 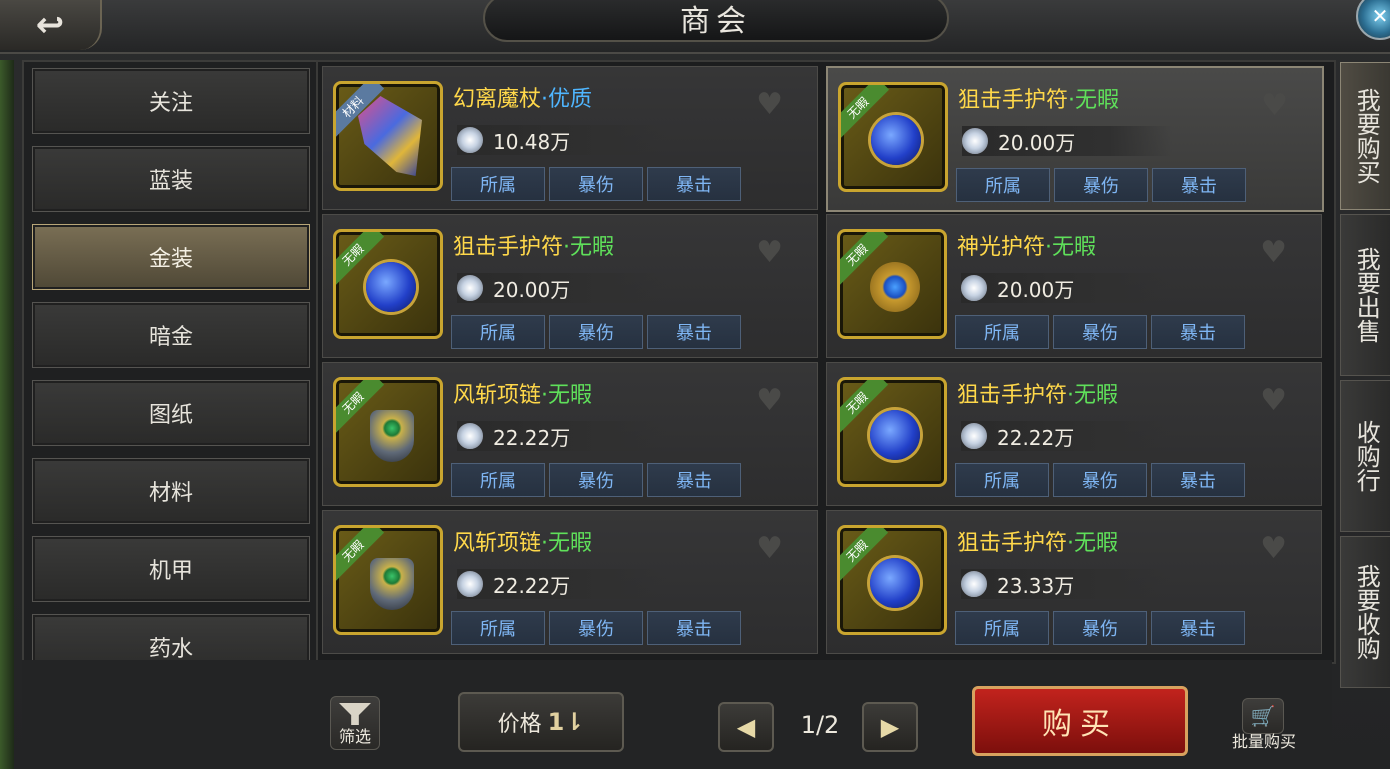 What do you see at coordinates (1080, 724) in the screenshot?
I see `buy-label: 购买` at bounding box center [1080, 724].